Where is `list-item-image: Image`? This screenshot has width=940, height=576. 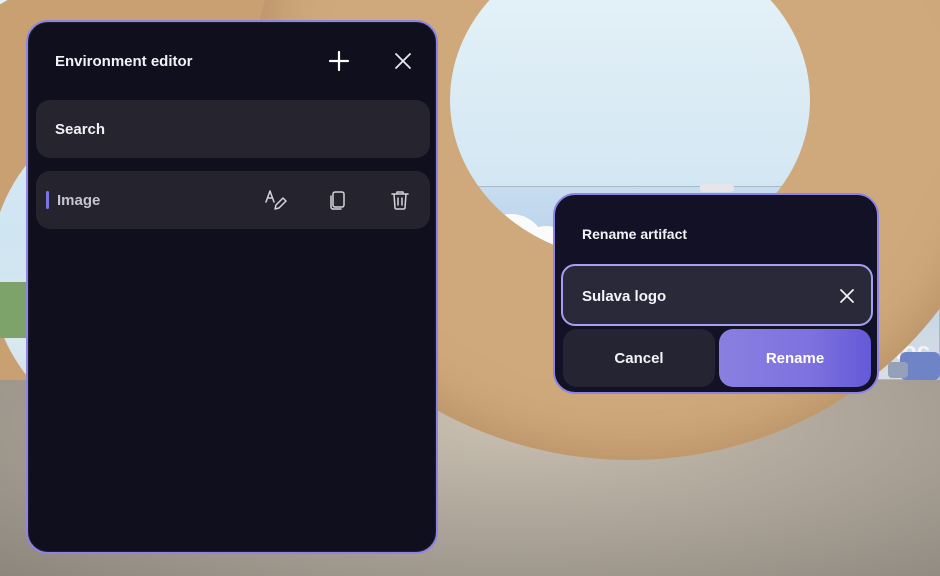
list-item-image: Image is located at coordinates (233, 200).